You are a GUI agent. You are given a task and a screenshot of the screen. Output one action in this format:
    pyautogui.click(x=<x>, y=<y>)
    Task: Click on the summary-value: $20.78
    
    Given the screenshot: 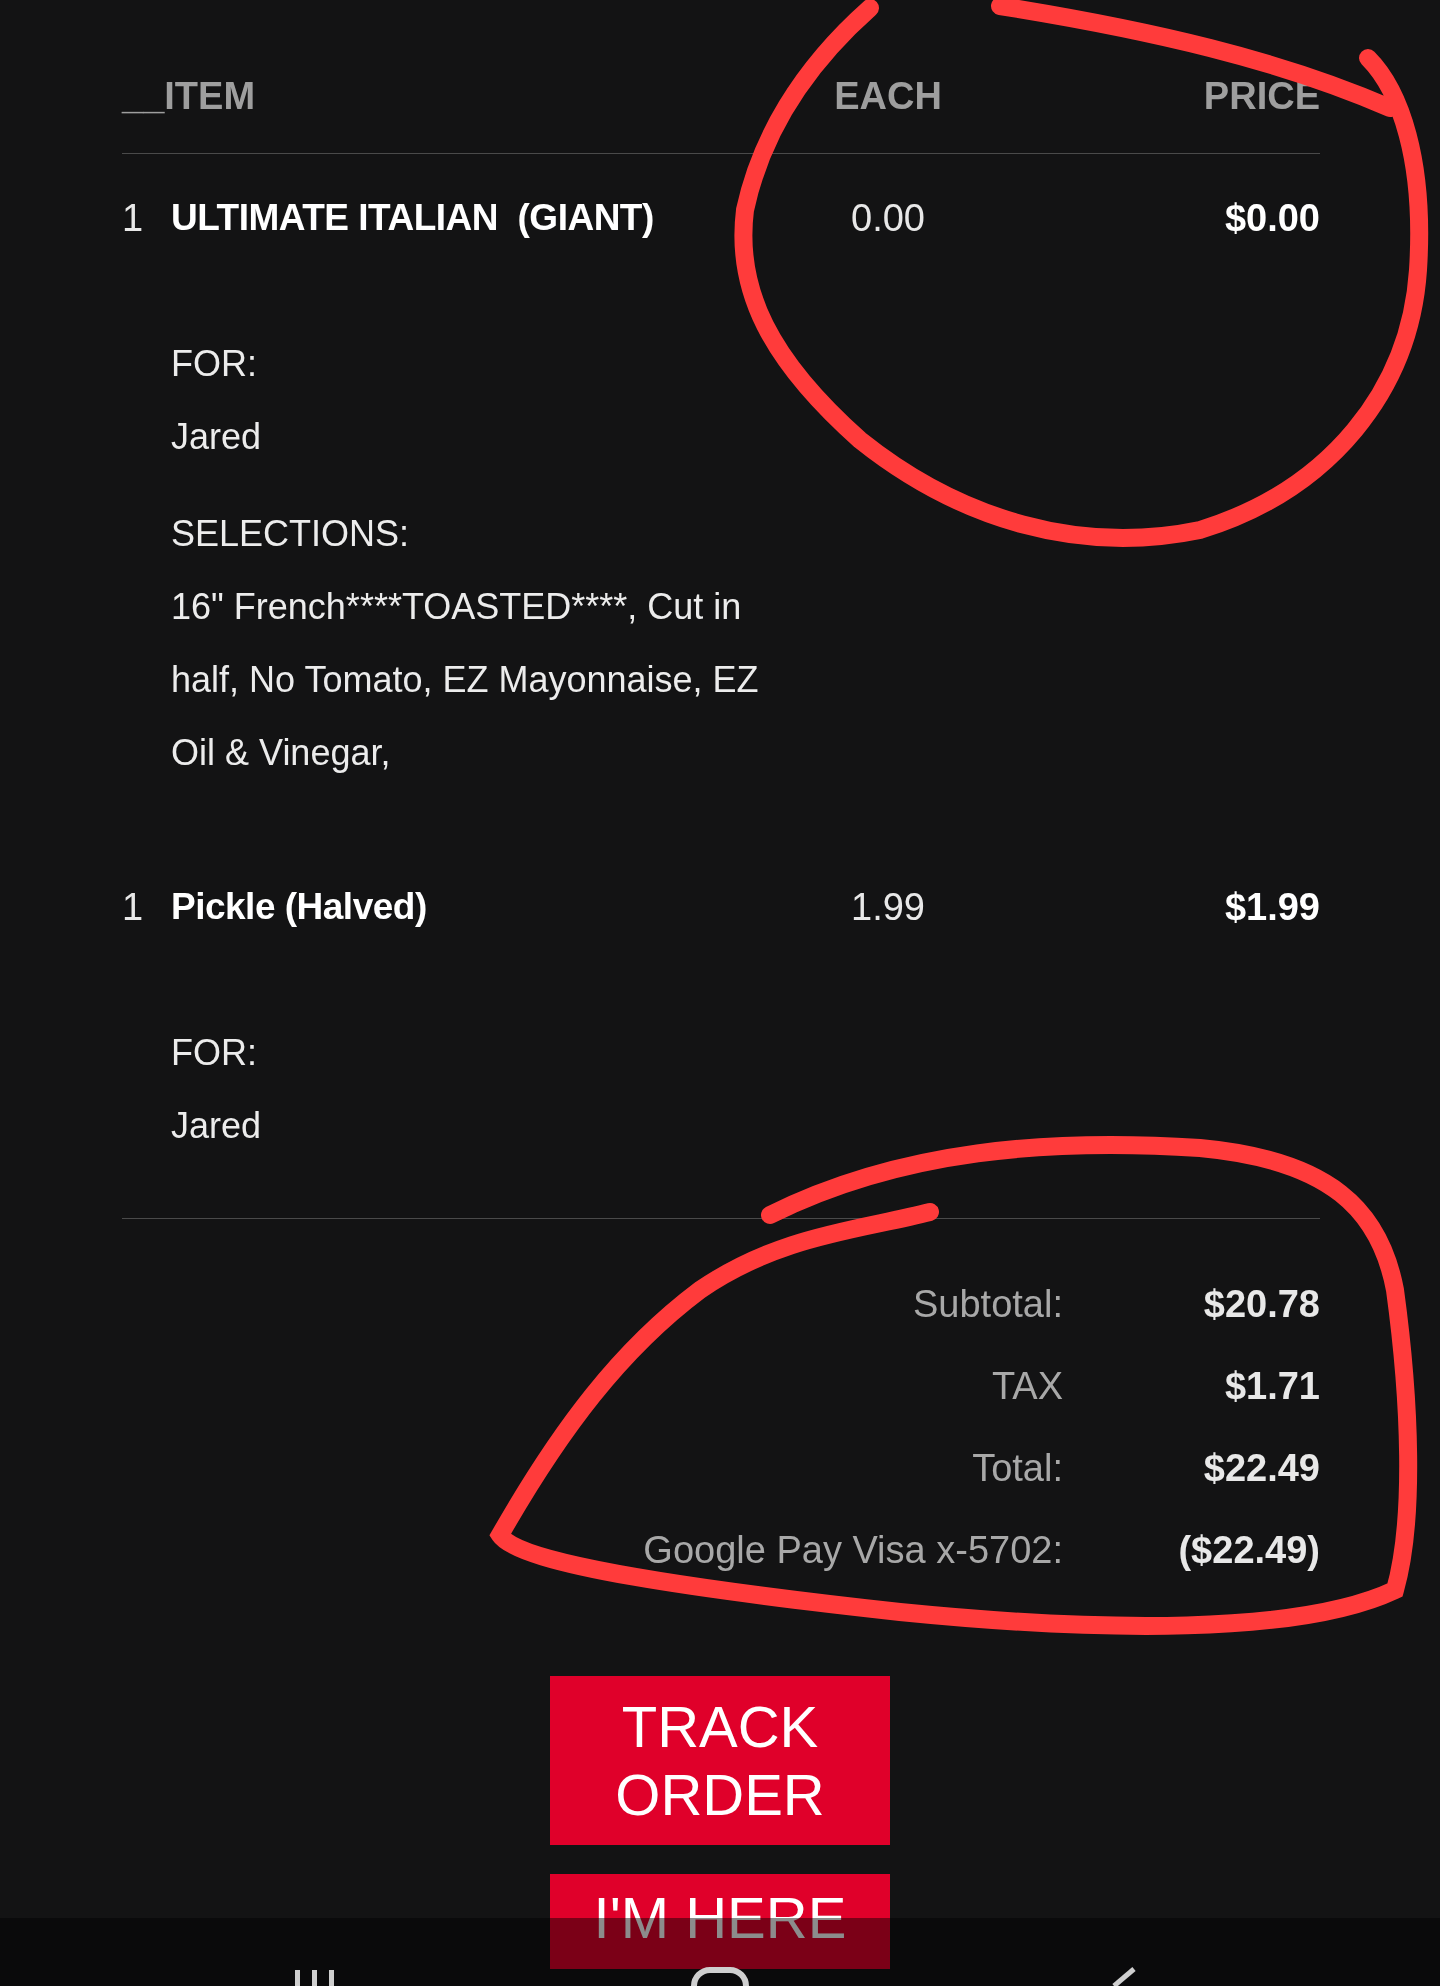 What is the action you would take?
    pyautogui.click(x=1261, y=1304)
    